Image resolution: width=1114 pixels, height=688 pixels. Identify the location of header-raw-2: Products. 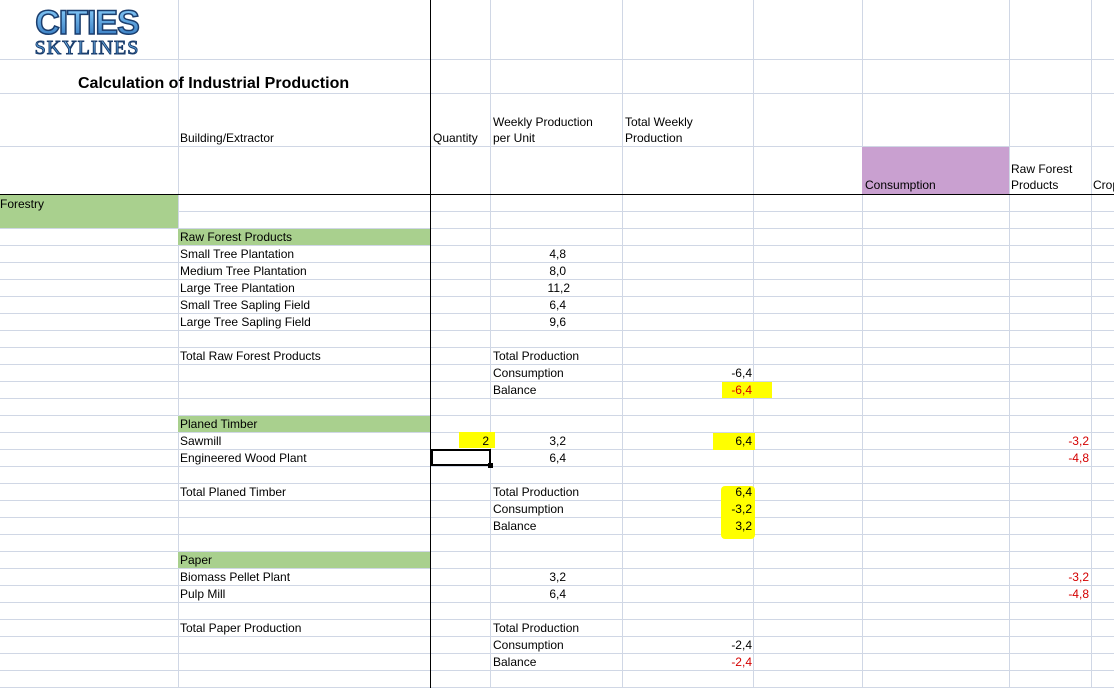
(1035, 185).